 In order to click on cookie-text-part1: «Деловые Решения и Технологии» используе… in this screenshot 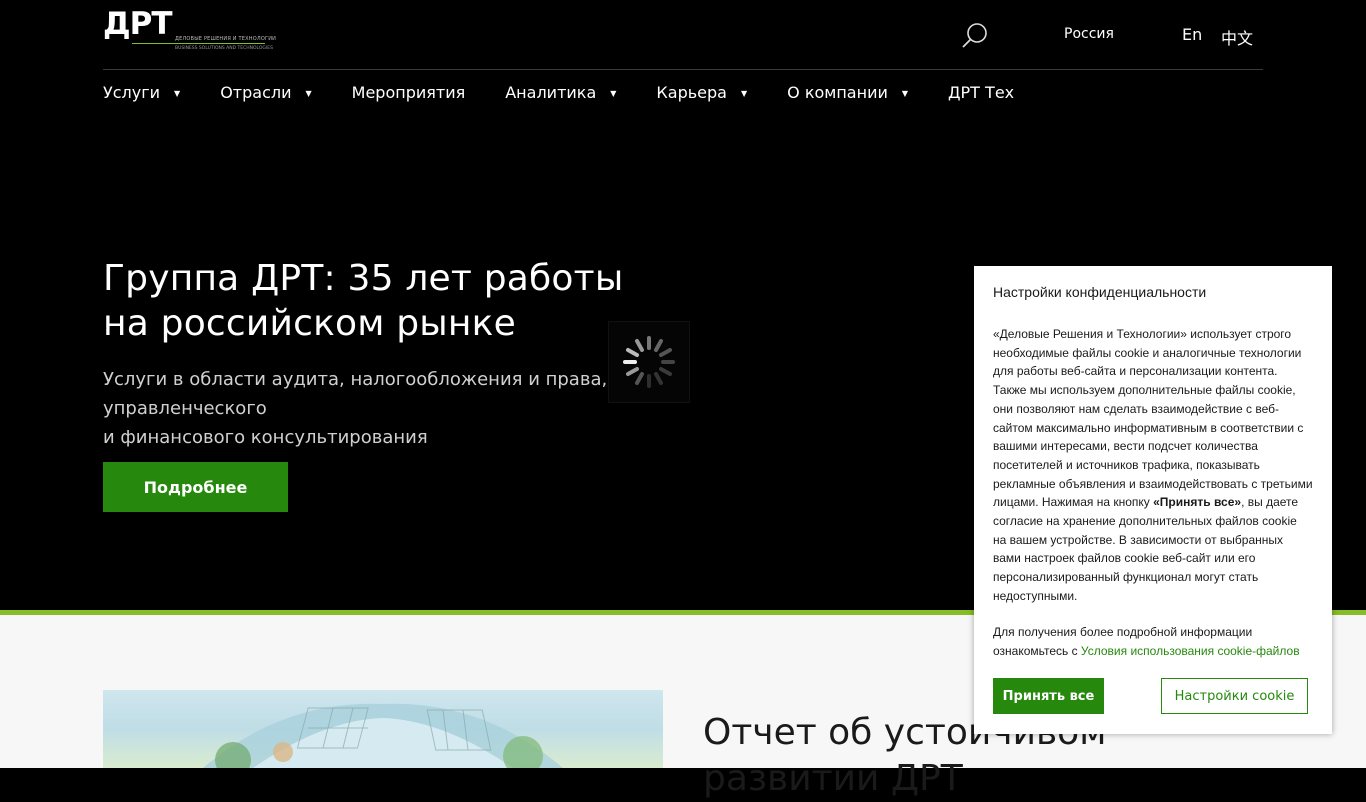, I will do `click(1153, 418)`.